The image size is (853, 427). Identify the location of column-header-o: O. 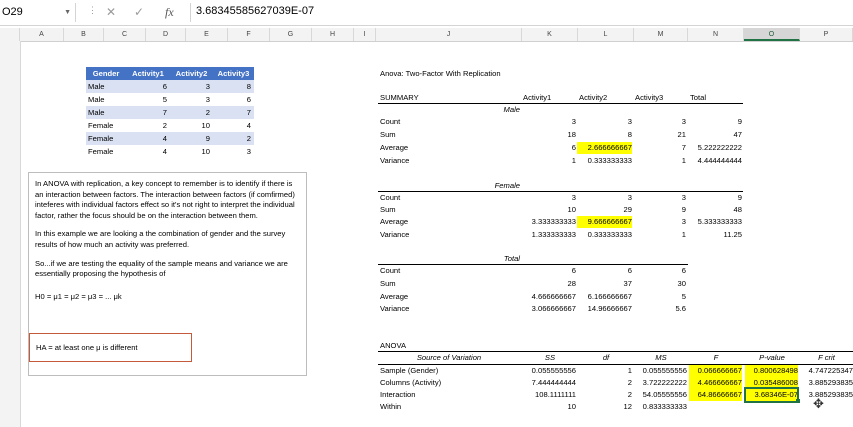
(772, 34).